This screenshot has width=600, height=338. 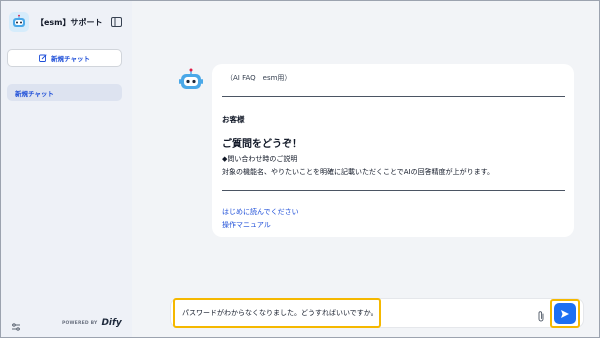 What do you see at coordinates (260, 159) in the screenshot?
I see `message-line: ◆問い合わせ時のご説明` at bounding box center [260, 159].